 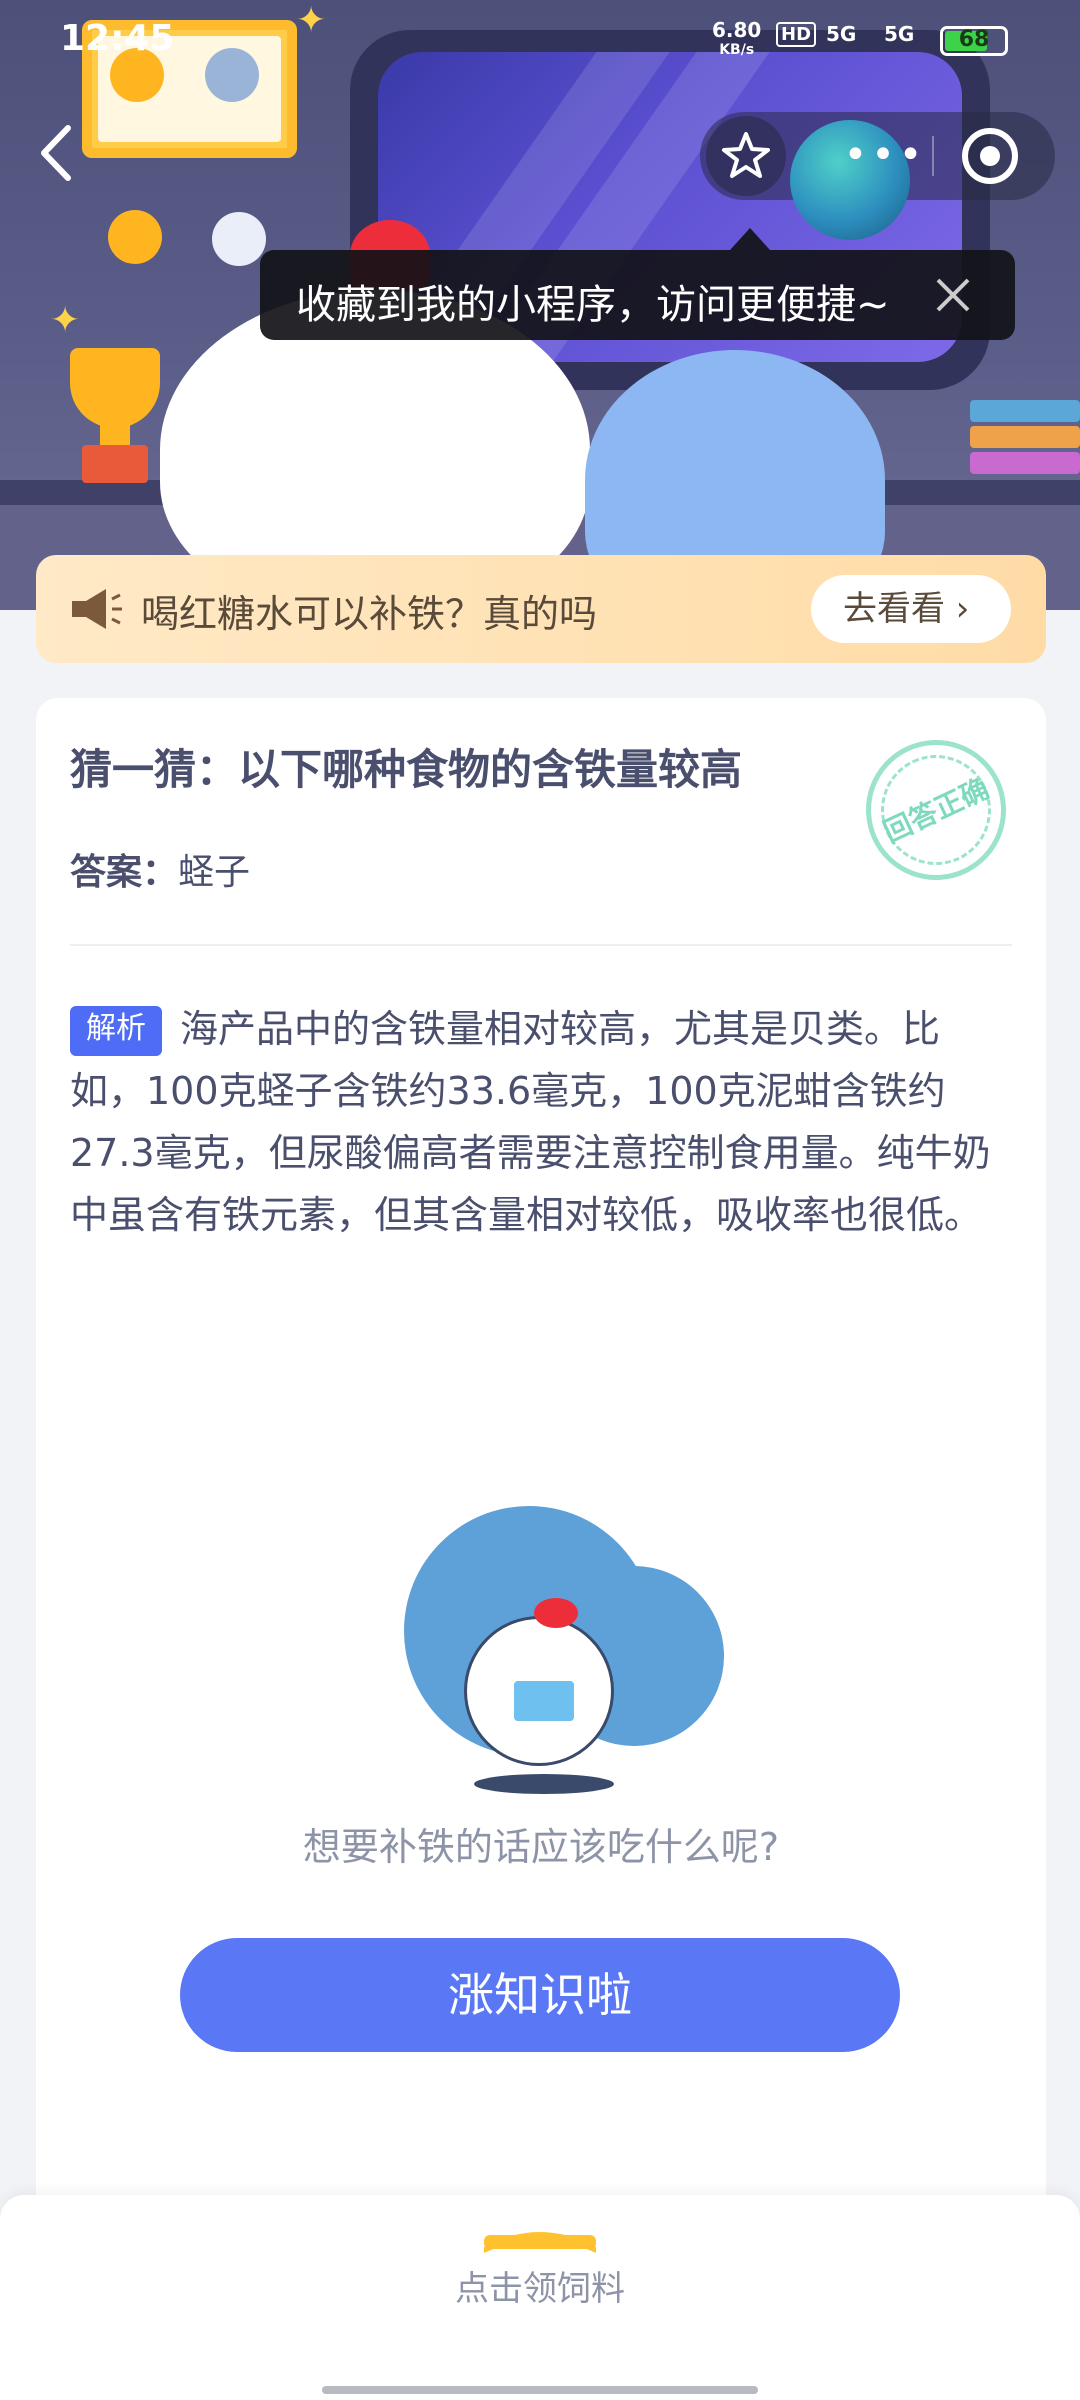 I want to click on favorite-tooltip: 收藏到我的小程序，访问更便捷~, so click(x=637, y=284).